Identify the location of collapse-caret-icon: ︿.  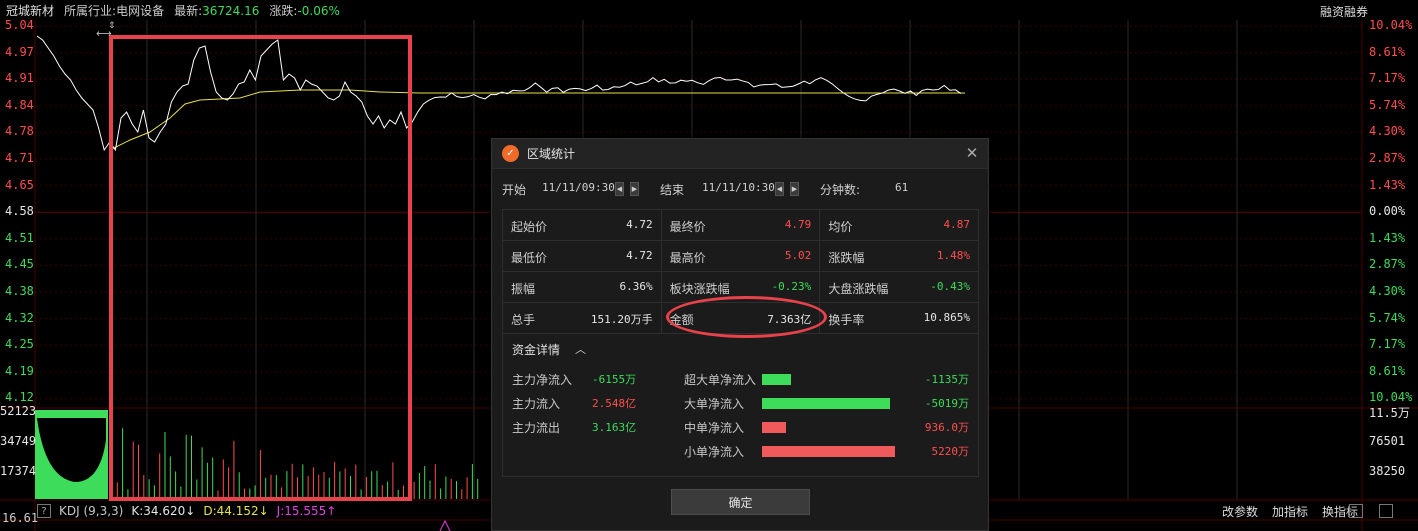
(580, 349).